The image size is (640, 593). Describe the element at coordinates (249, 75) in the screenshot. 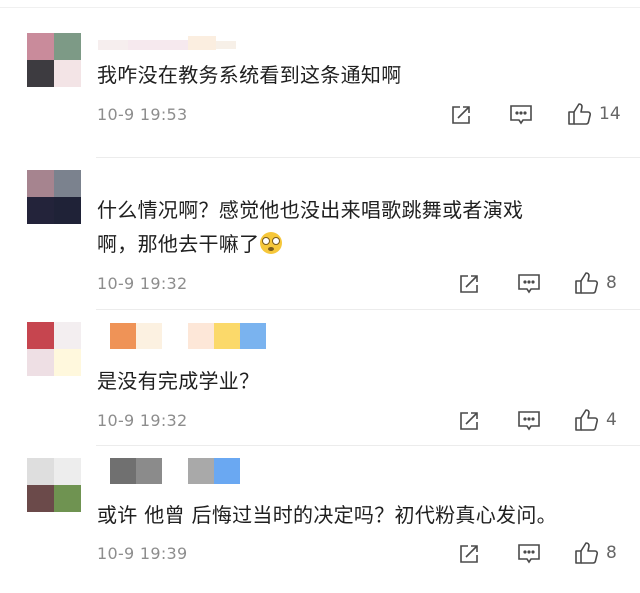

I see `comment-text: 我咋没在教务系统看到这条通知啊` at that location.